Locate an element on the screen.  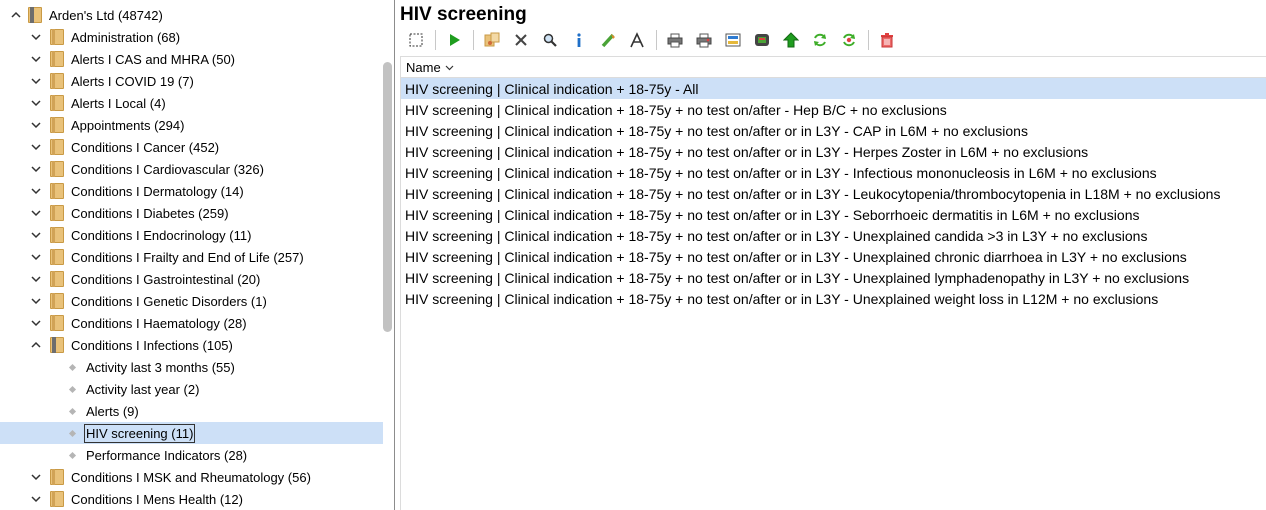
refresh-settings-icon is located at coordinates (849, 40).